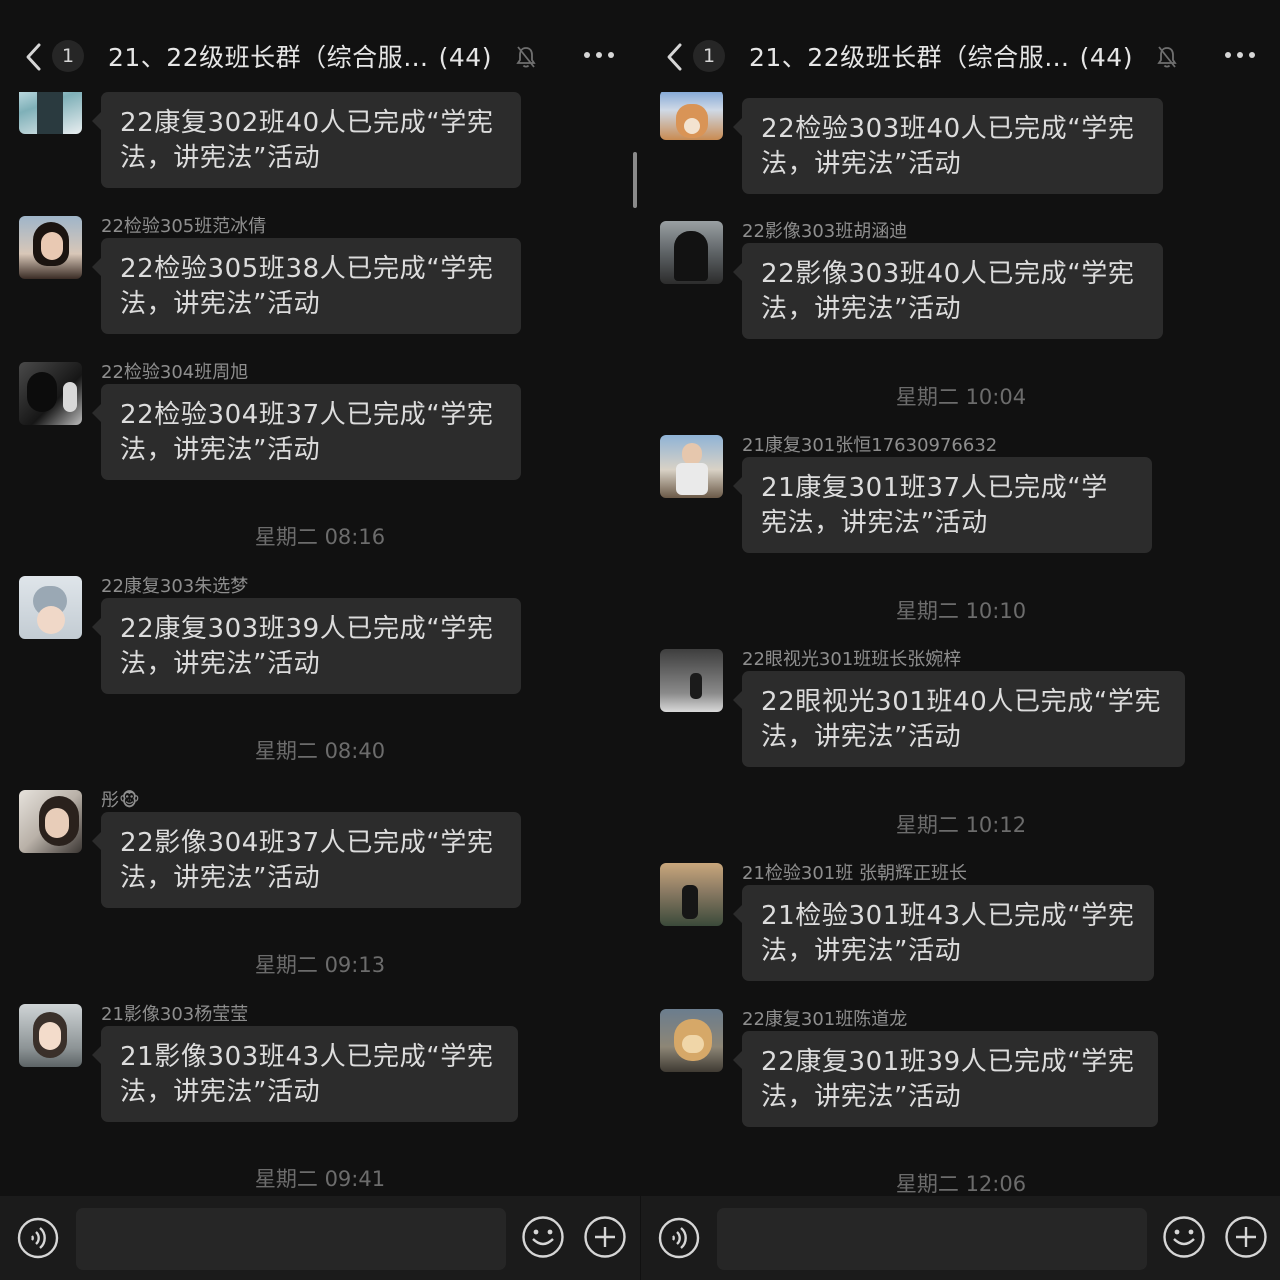 This screenshot has height=1280, width=1280. Describe the element at coordinates (959, 719) in the screenshot. I see `message-bubble: 22眼视光301班40人已完成“学宪法，讲宪法”活动` at that location.